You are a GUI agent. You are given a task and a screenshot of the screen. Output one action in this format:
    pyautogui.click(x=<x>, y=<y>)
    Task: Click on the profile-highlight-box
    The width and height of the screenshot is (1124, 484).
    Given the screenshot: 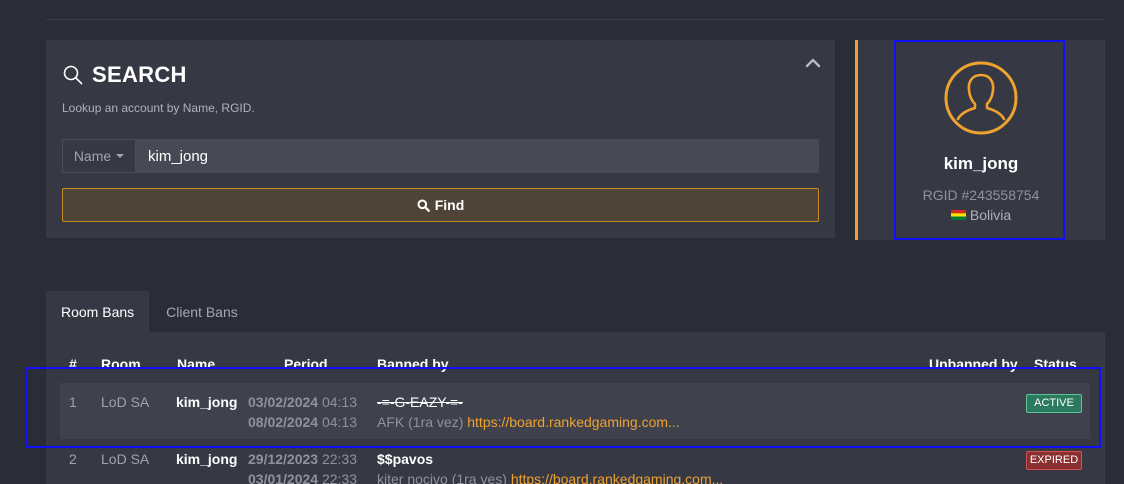 What is the action you would take?
    pyautogui.click(x=979, y=140)
    